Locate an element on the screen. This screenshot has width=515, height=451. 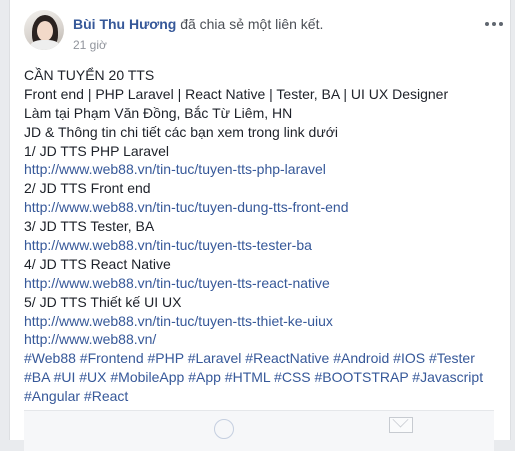
post-text-line: 3/ JD TTS Tester, BA is located at coordinates (264, 226).